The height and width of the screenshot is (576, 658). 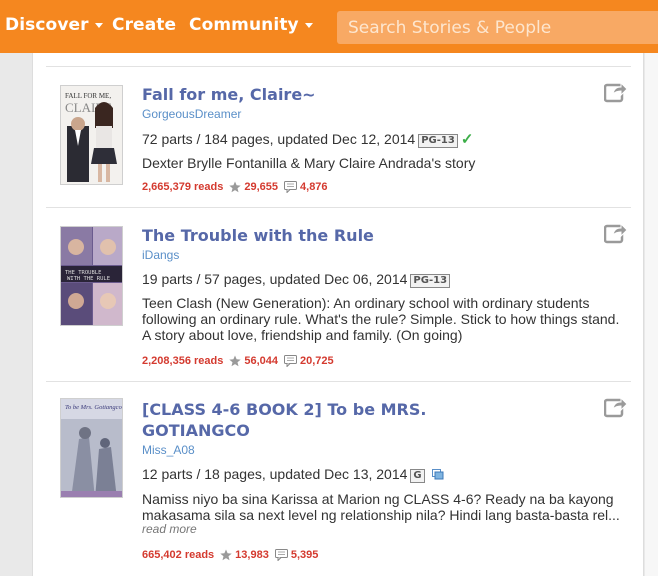 What do you see at coordinates (467, 139) in the screenshot?
I see `check-icon: ✓` at bounding box center [467, 139].